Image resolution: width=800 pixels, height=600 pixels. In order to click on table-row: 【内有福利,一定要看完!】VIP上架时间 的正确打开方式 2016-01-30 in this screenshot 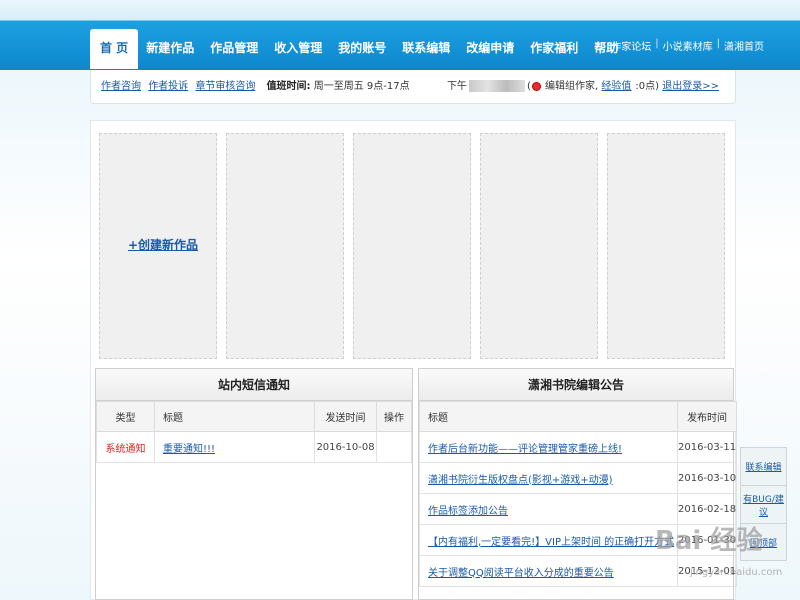, I will do `click(578, 540)`.